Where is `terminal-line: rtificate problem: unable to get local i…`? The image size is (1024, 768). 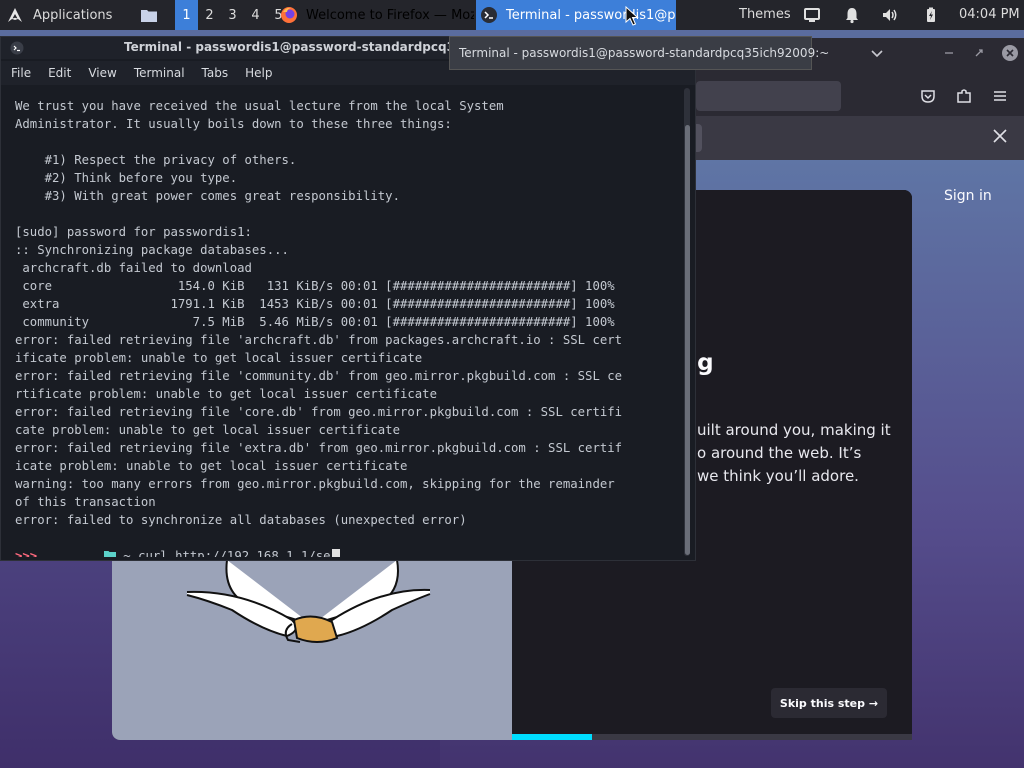 terminal-line: rtificate problem: unable to get local i… is located at coordinates (226, 394).